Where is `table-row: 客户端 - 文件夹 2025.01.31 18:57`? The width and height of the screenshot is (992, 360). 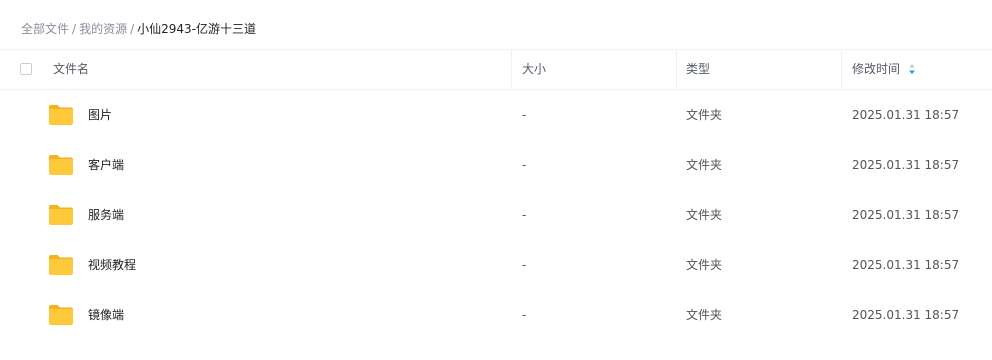
table-row: 客户端 - 文件夹 2025.01.31 18:57 is located at coordinates (496, 165).